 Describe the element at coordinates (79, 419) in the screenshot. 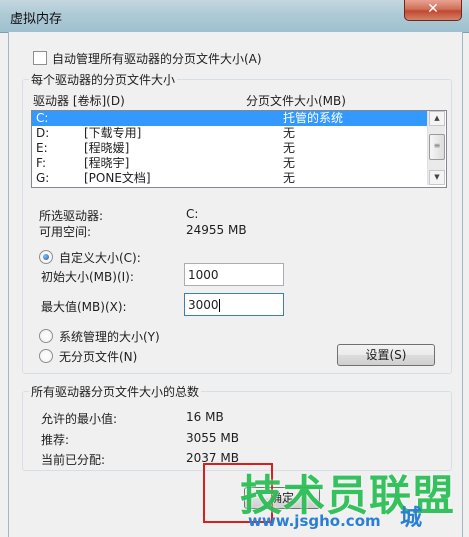

I see `min-allowed-label: 允许的最小值:` at that location.